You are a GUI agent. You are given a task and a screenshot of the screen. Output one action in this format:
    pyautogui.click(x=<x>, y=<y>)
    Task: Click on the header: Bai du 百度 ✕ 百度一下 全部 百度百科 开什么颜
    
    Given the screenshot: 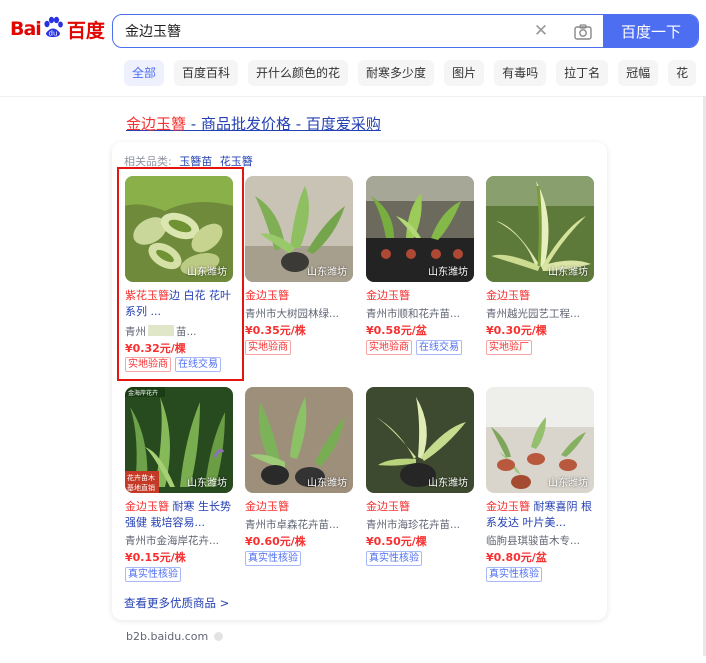 What is the action you would take?
    pyautogui.click(x=353, y=48)
    